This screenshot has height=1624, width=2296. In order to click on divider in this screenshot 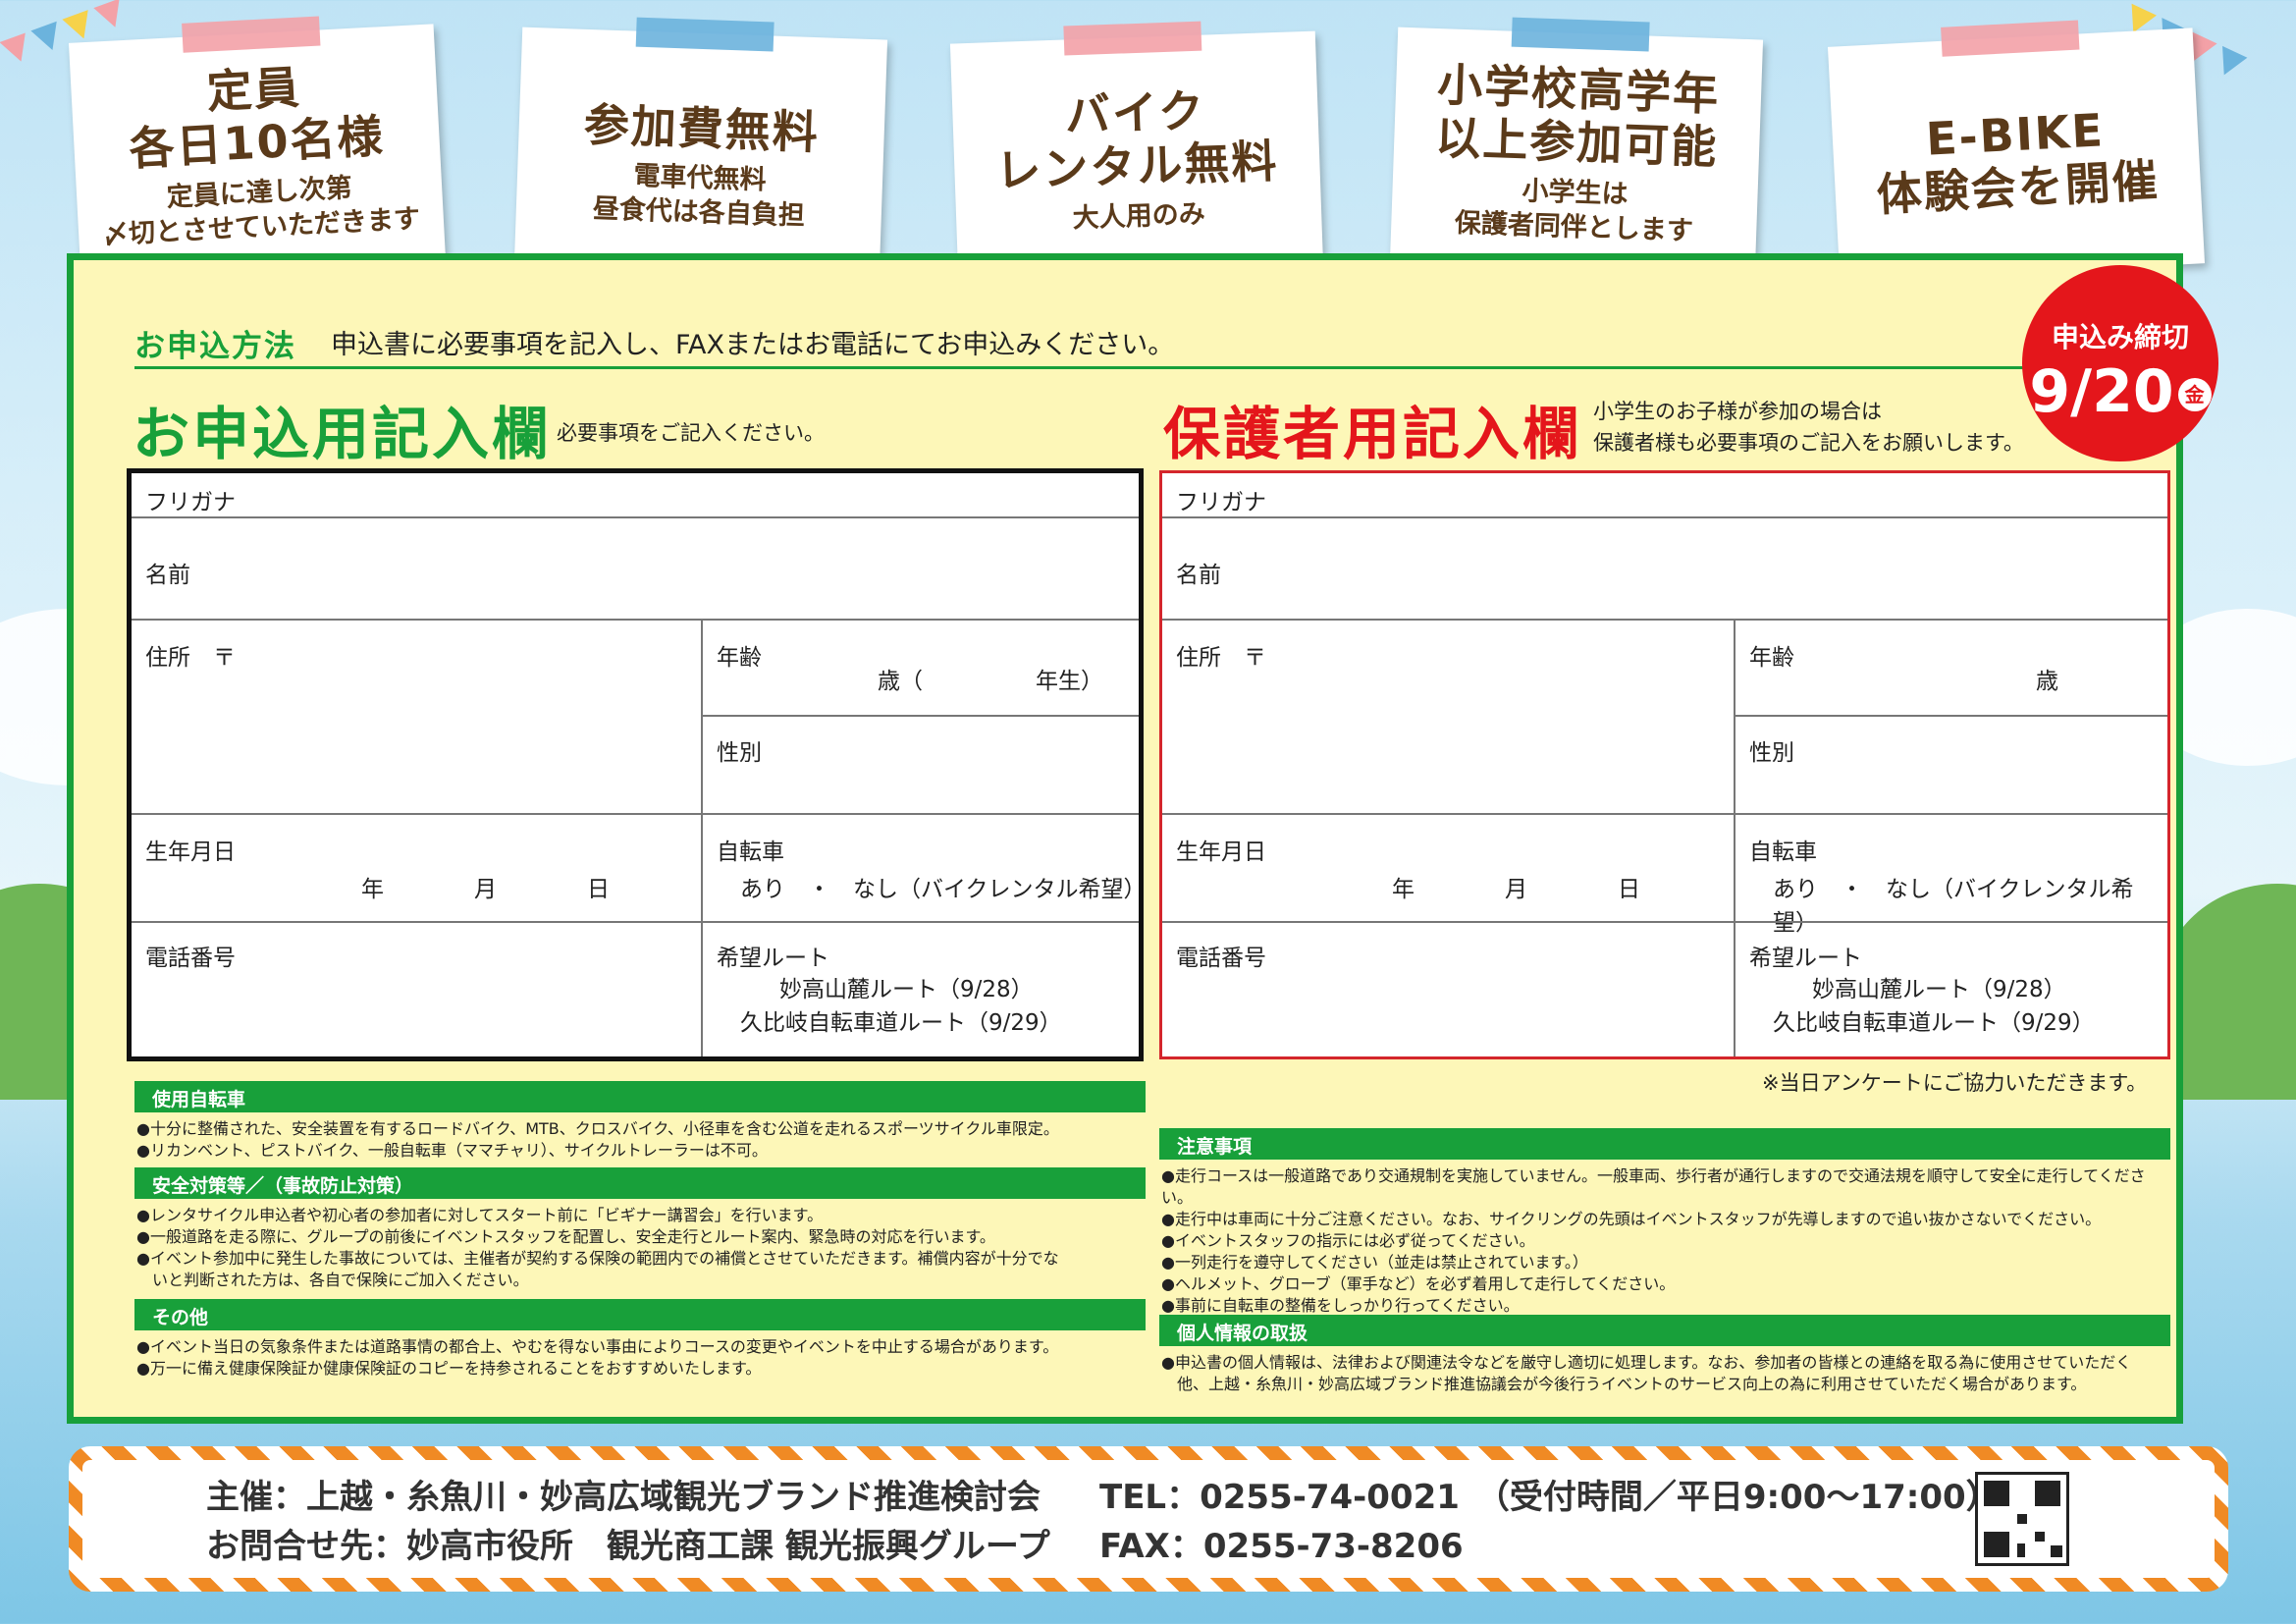, I will do `click(1101, 367)`.